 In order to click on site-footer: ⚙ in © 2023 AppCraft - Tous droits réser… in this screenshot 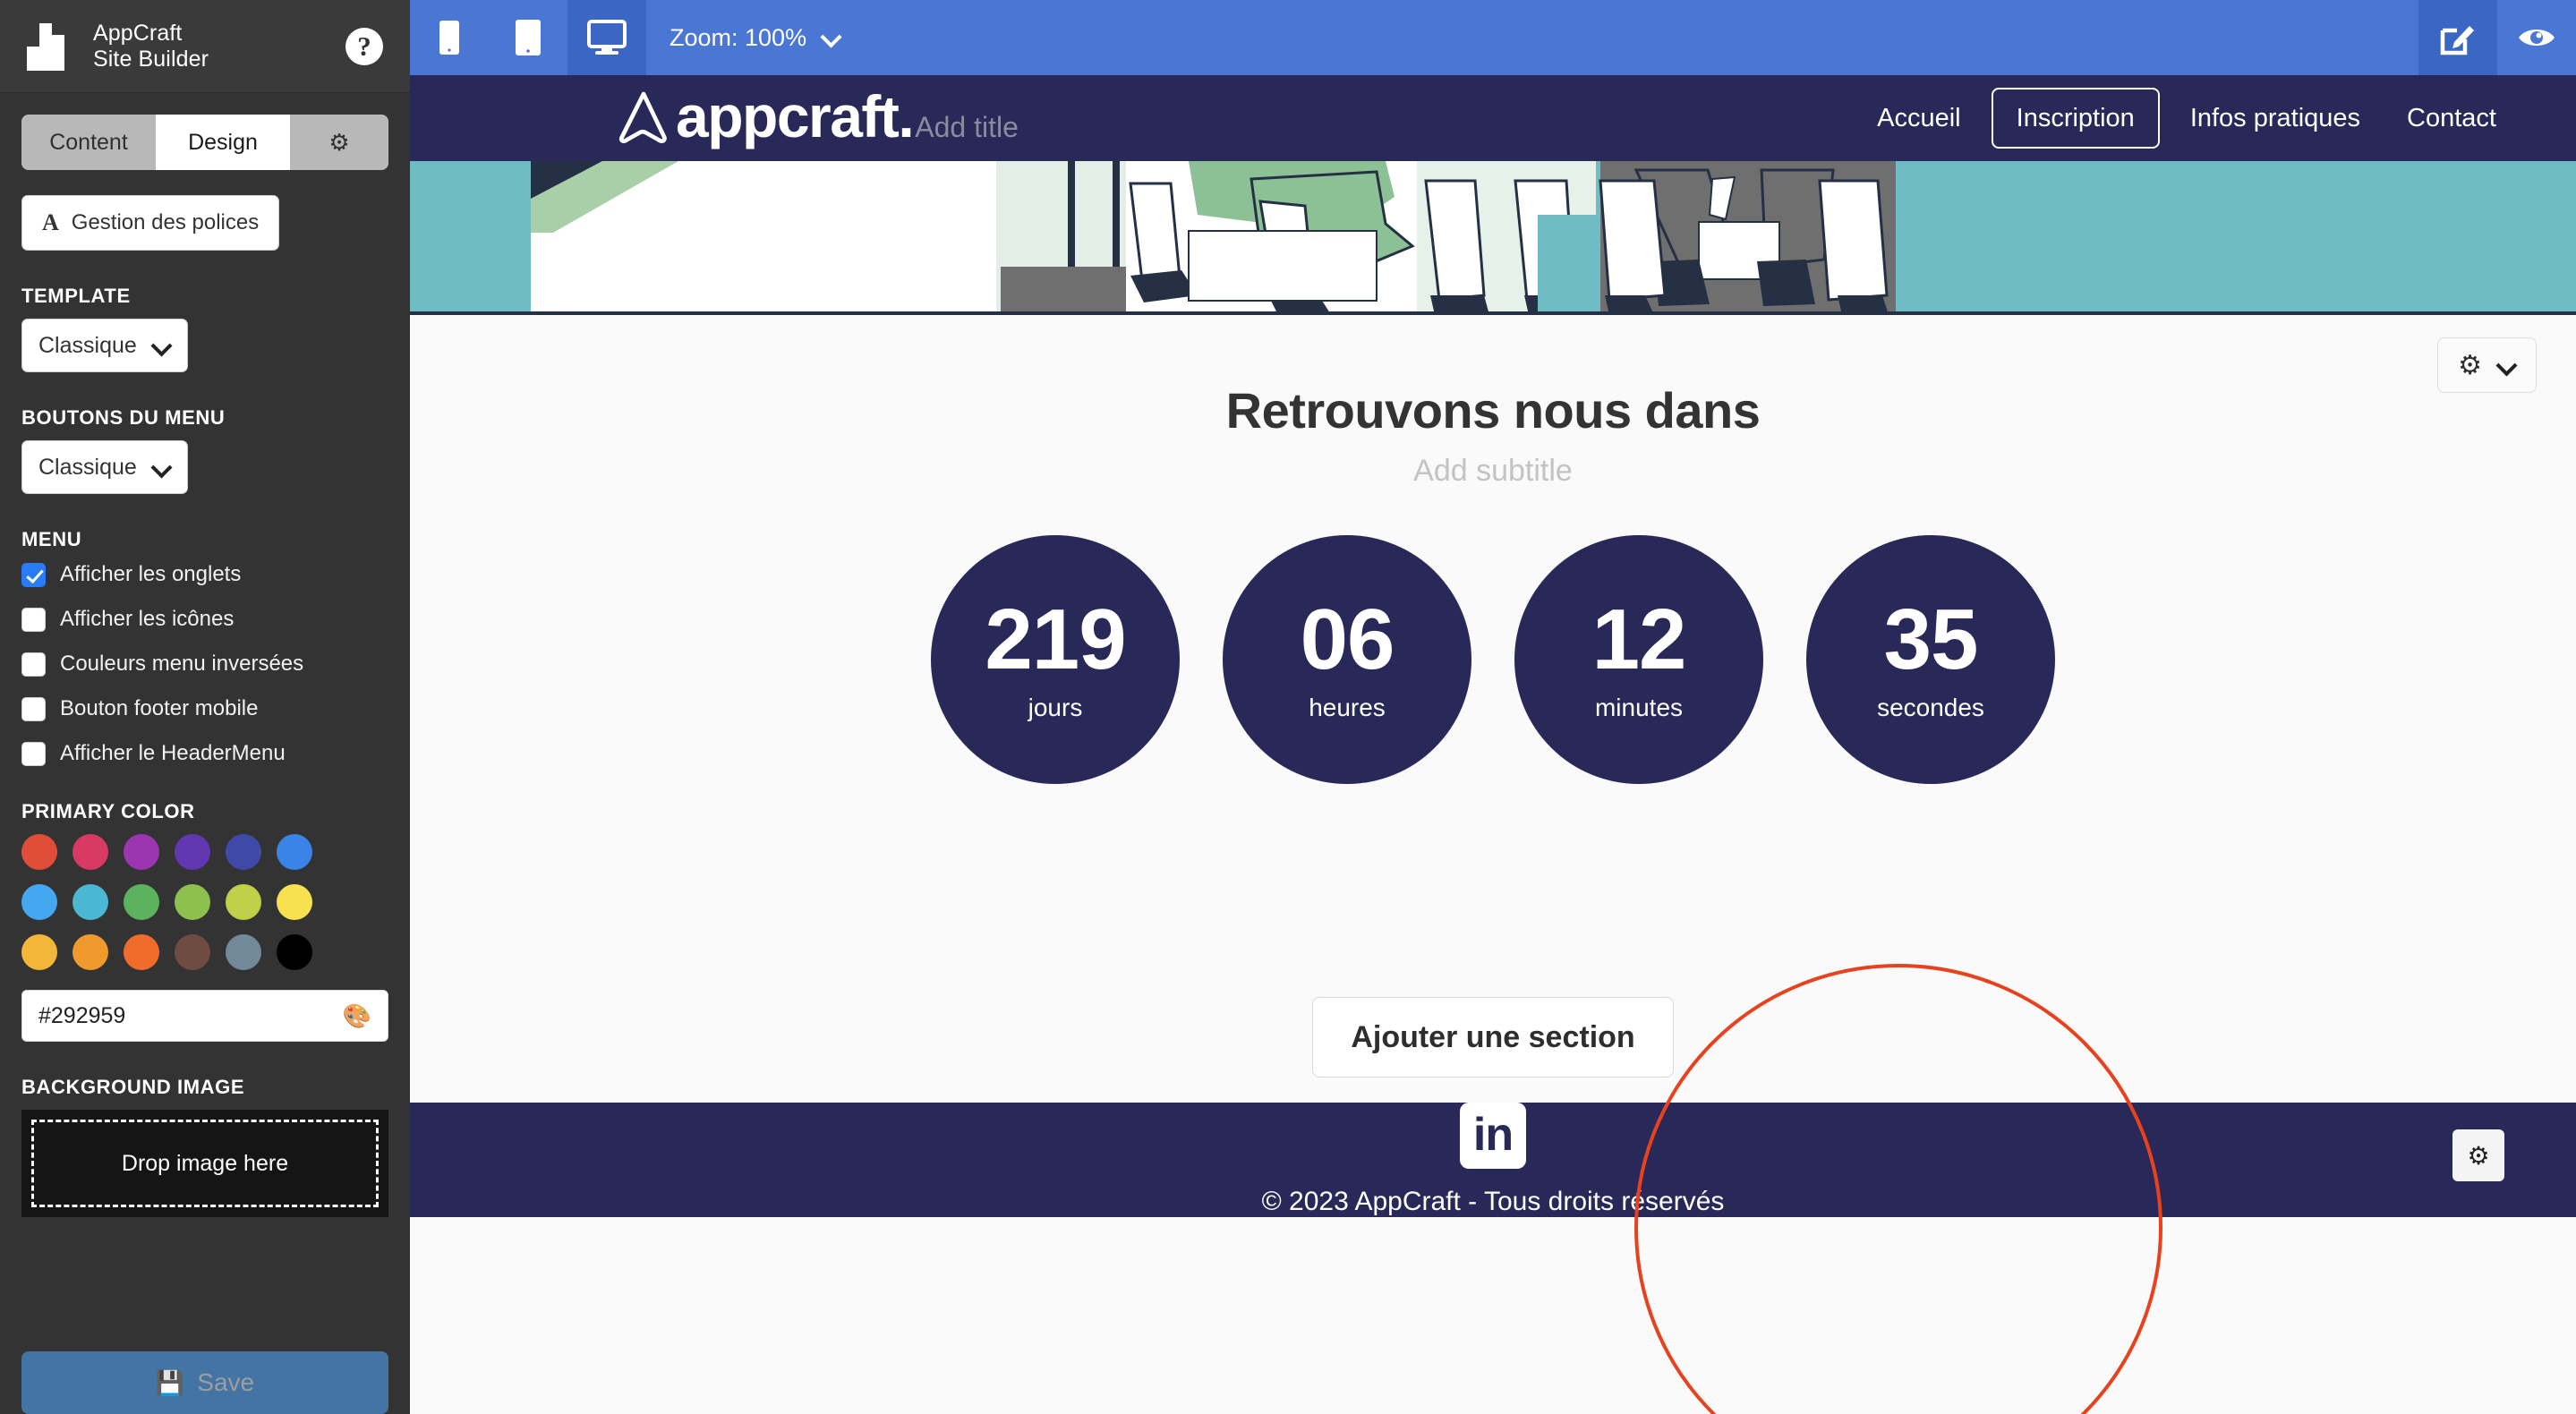, I will do `click(1493, 1160)`.